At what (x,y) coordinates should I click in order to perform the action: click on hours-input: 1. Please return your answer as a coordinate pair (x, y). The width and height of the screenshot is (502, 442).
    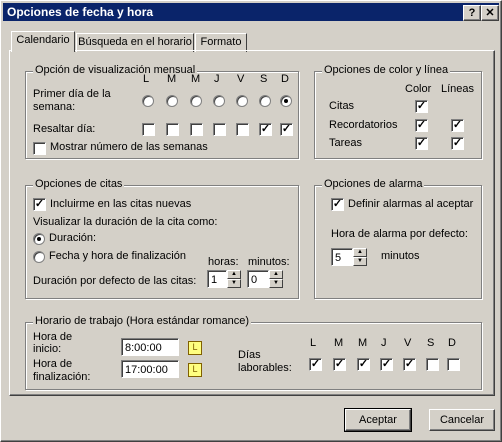
    Looking at the image, I should click on (217, 279).